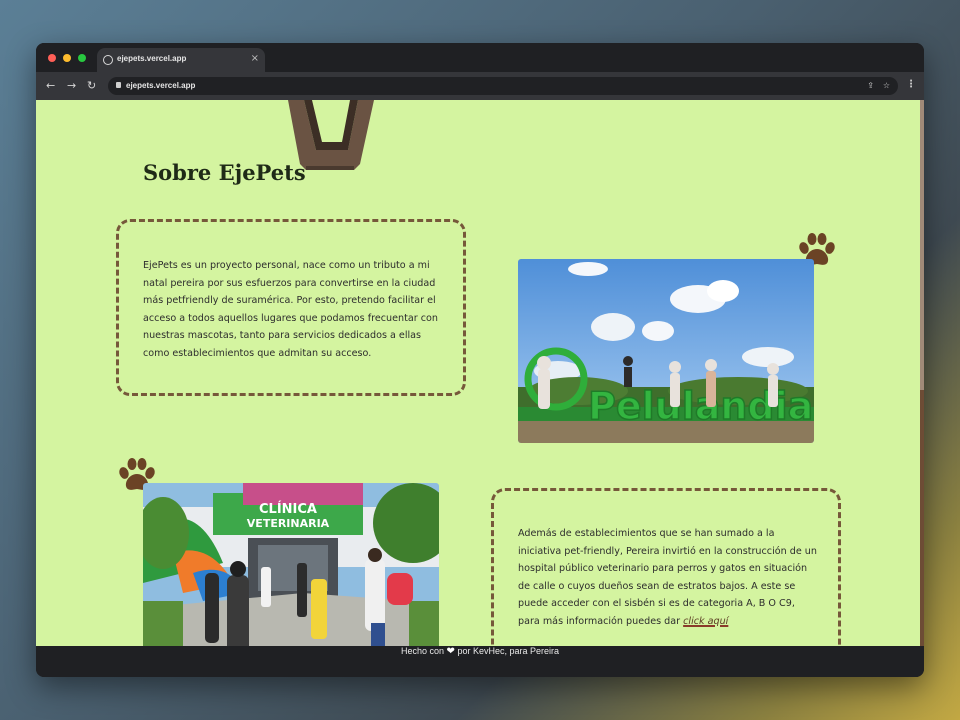 This screenshot has height=720, width=960. What do you see at coordinates (508, 651) in the screenshot?
I see `footer-text-end: por KevHec, para Pereira` at bounding box center [508, 651].